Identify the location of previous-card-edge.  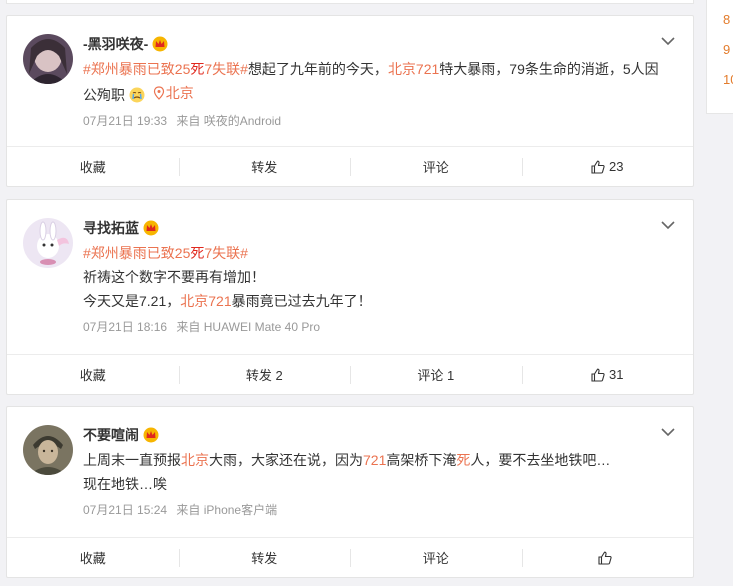
(350, 2).